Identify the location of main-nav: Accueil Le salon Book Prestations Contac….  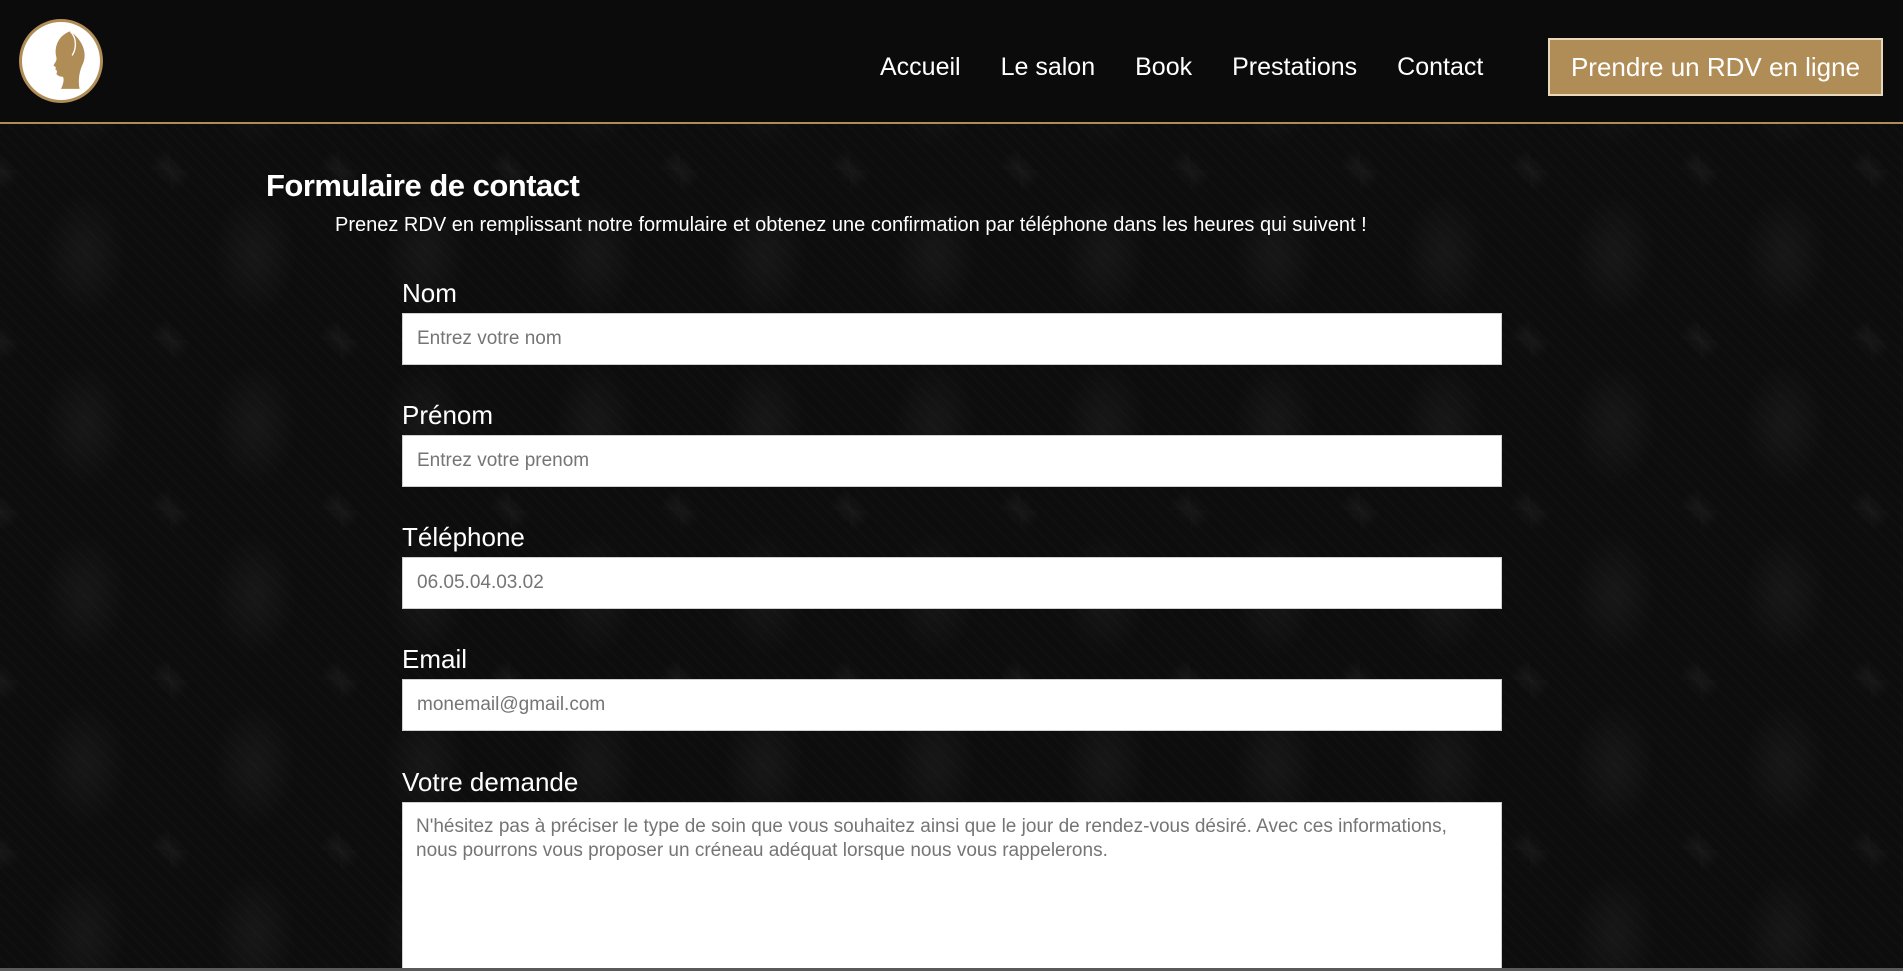
(1201, 67).